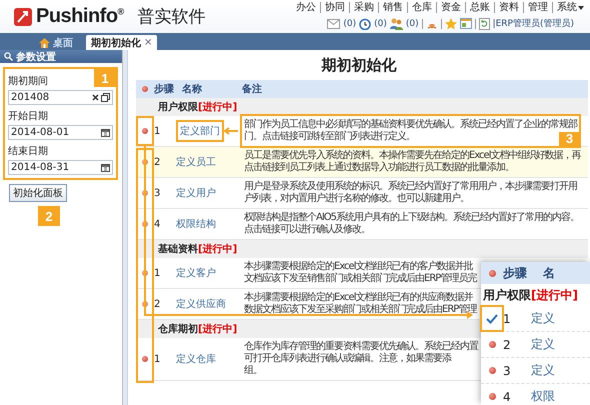 This screenshot has height=405, width=590. Describe the element at coordinates (334, 7) in the screenshot. I see `menu-item: 协同` at that location.